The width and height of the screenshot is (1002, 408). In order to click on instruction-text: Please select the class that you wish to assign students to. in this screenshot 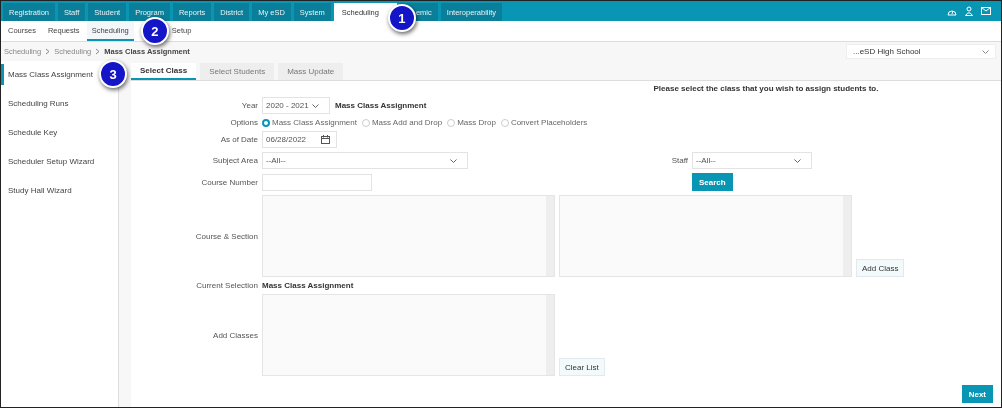, I will do `click(766, 88)`.